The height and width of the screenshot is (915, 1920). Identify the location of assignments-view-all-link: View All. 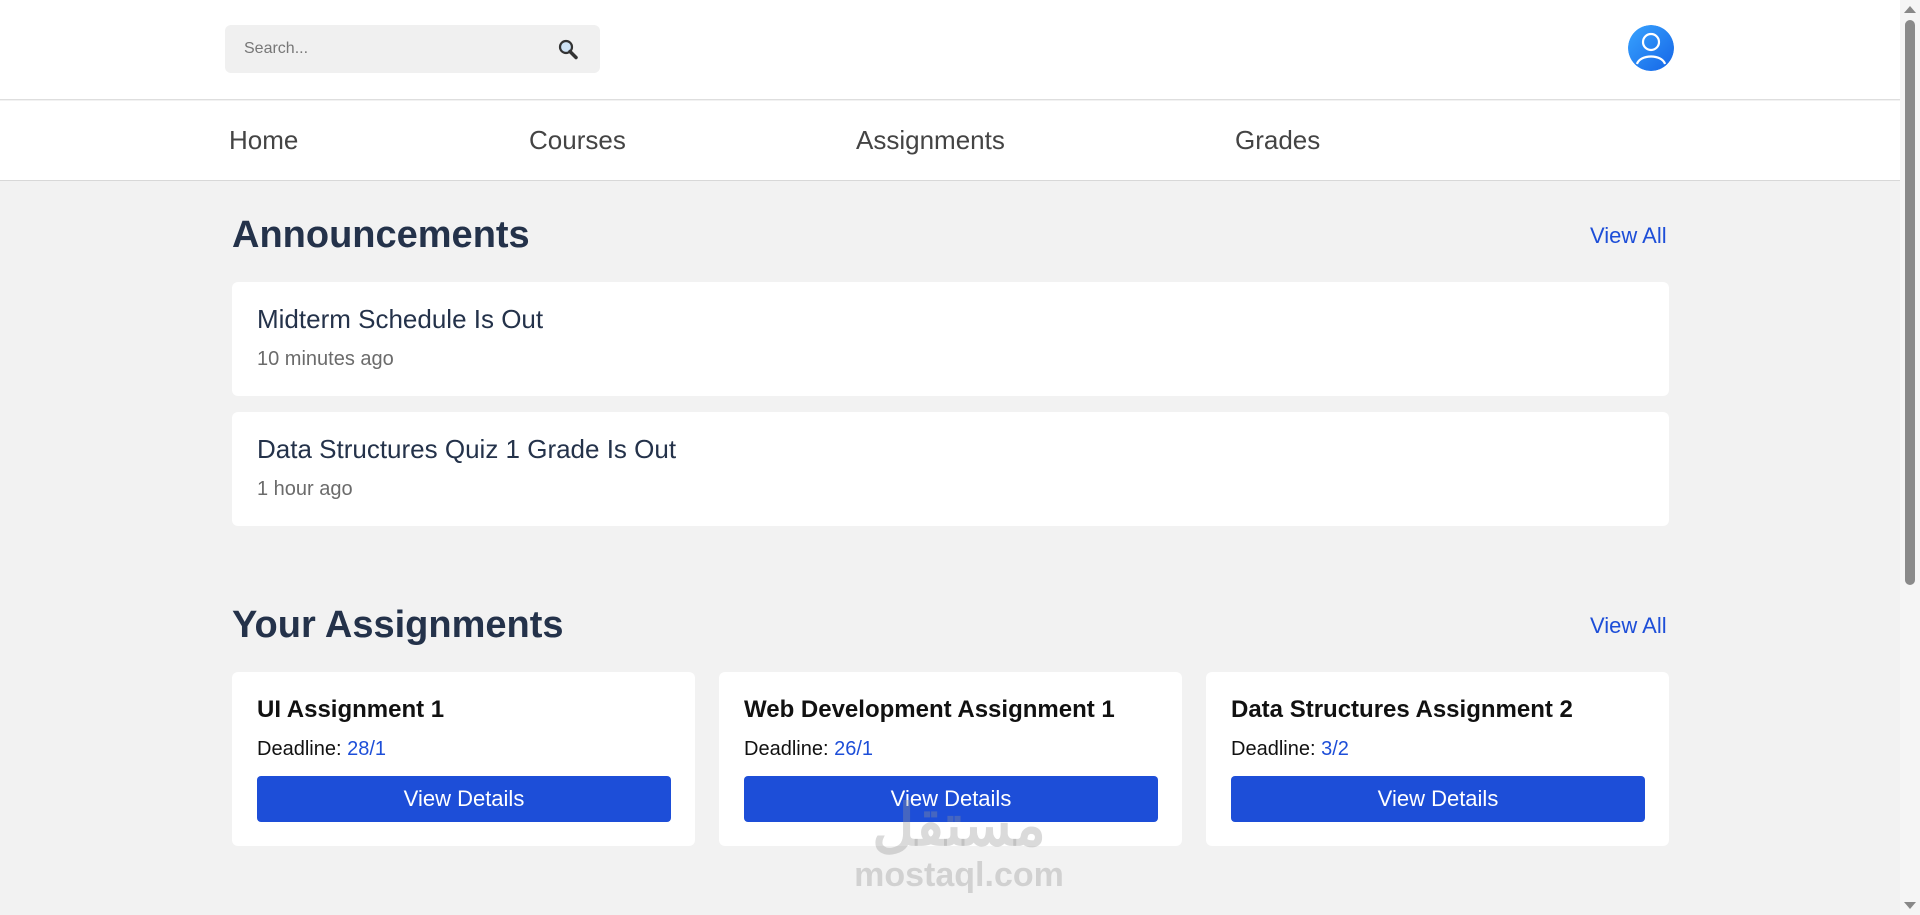
(1628, 626).